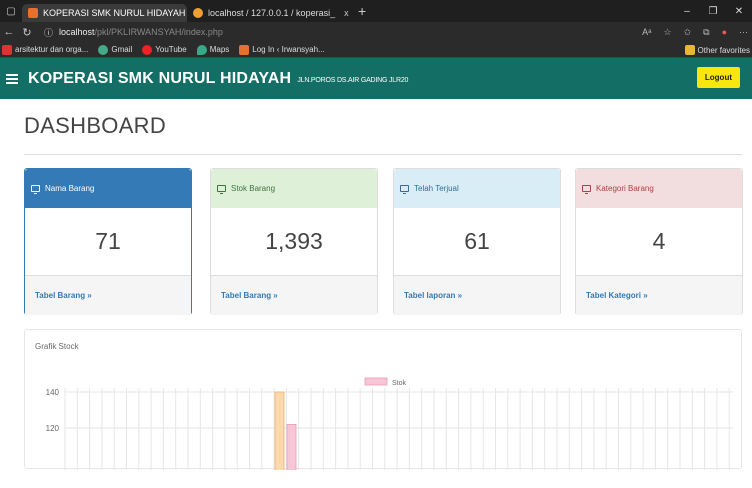 This screenshot has height=488, width=752. I want to click on restore-icon: ❐, so click(713, 11).